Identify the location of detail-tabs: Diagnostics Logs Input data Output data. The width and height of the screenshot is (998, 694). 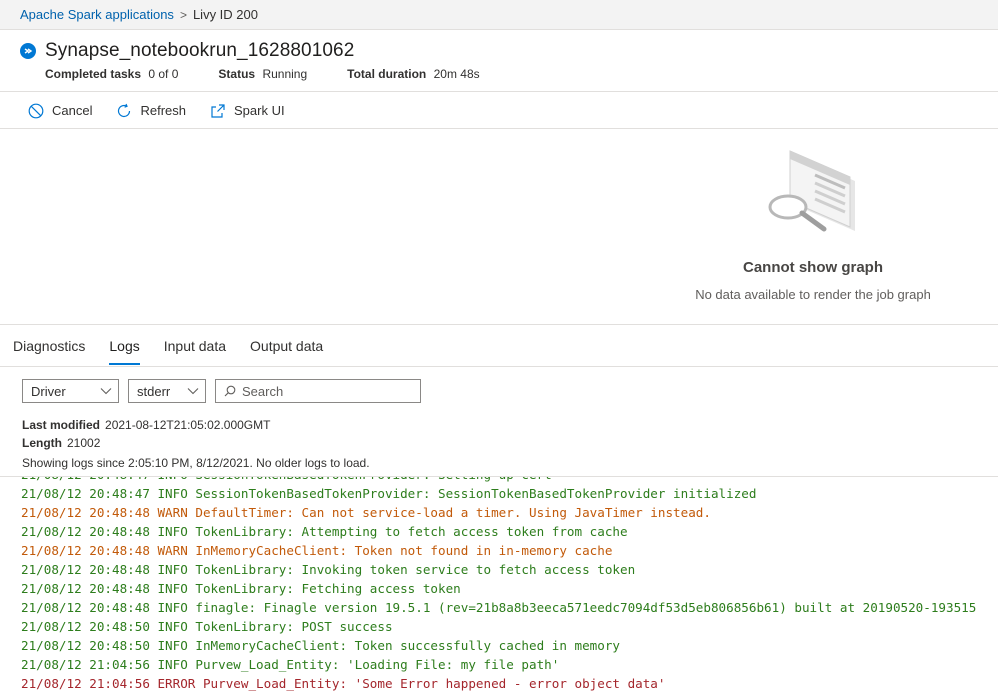
(499, 346).